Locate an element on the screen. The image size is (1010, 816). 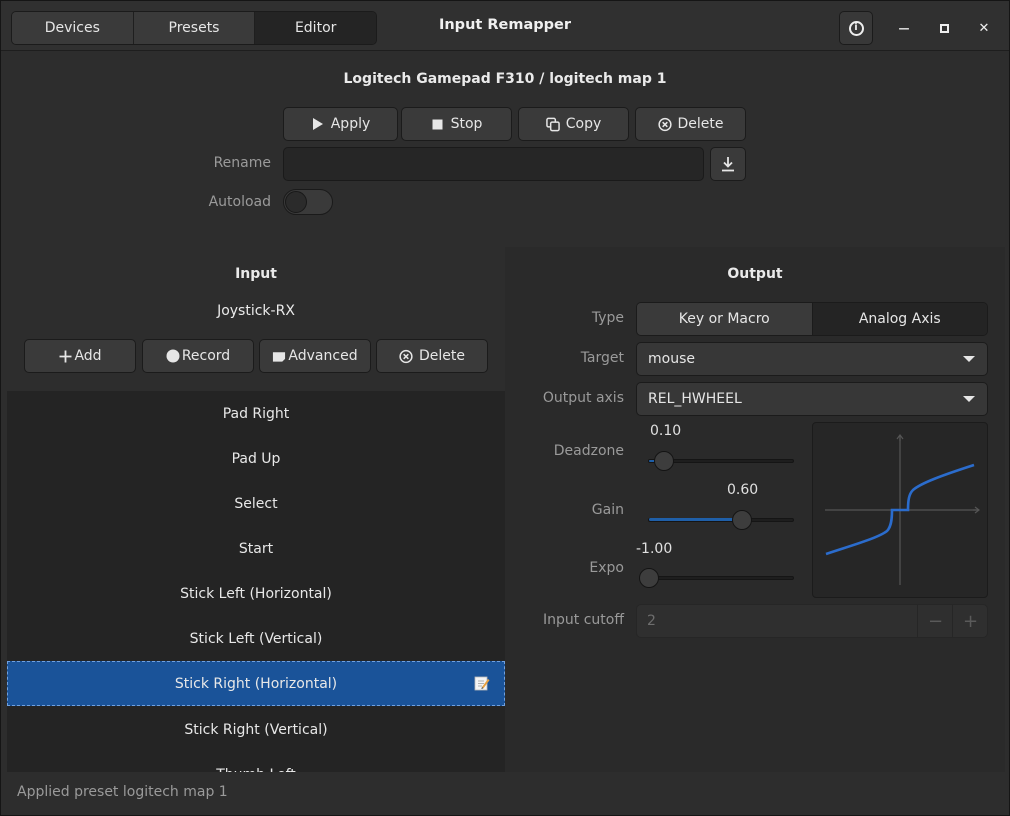
decrement-button: − is located at coordinates (935, 621).